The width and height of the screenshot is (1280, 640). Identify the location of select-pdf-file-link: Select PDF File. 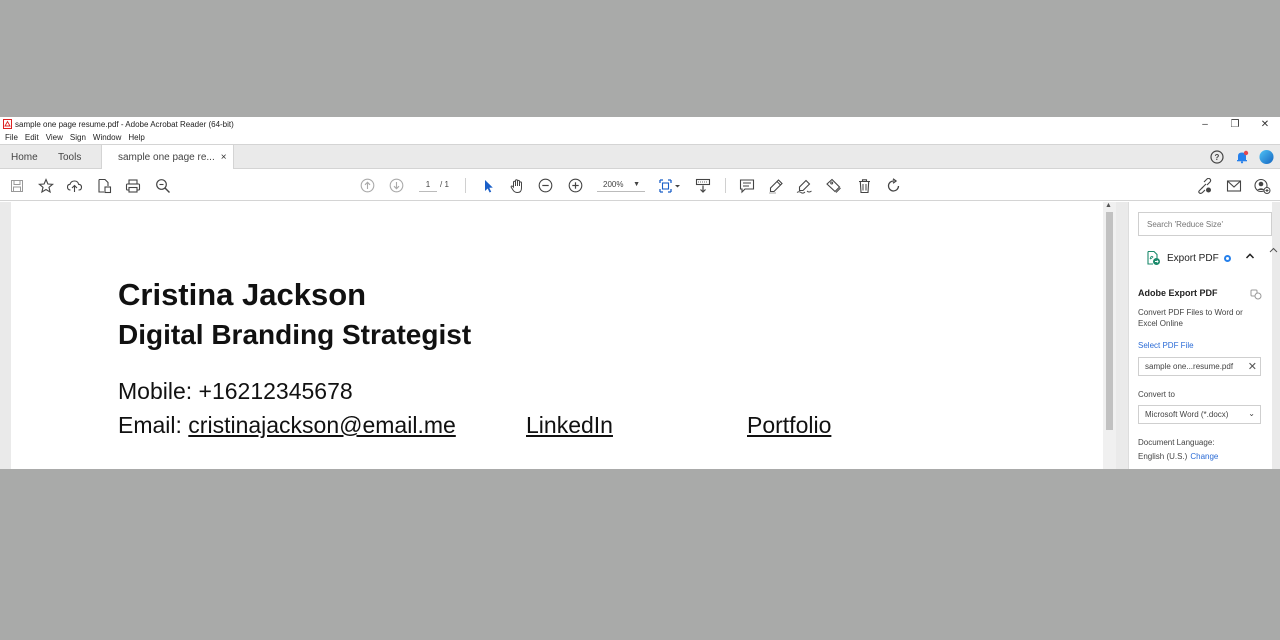
(1166, 345).